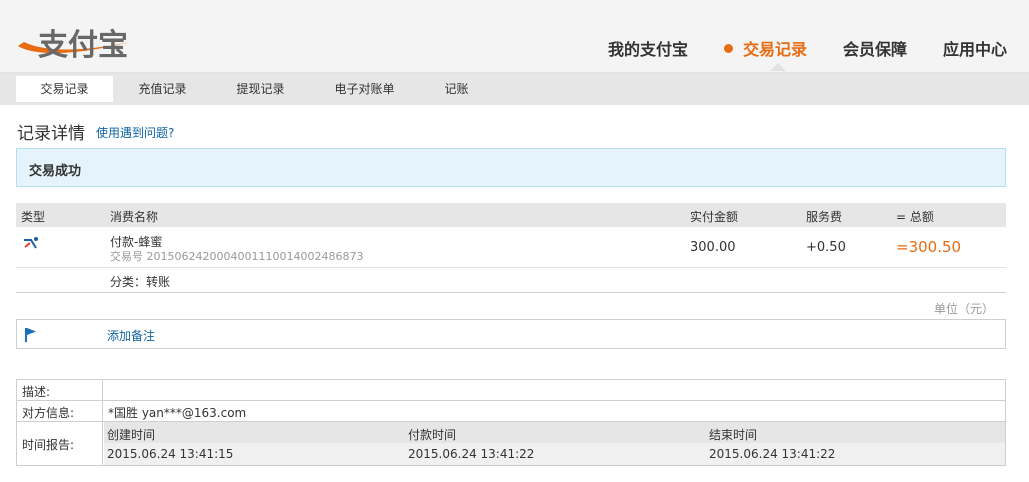  What do you see at coordinates (64, 89) in the screenshot?
I see `subnav-transactions: 交易记录` at bounding box center [64, 89].